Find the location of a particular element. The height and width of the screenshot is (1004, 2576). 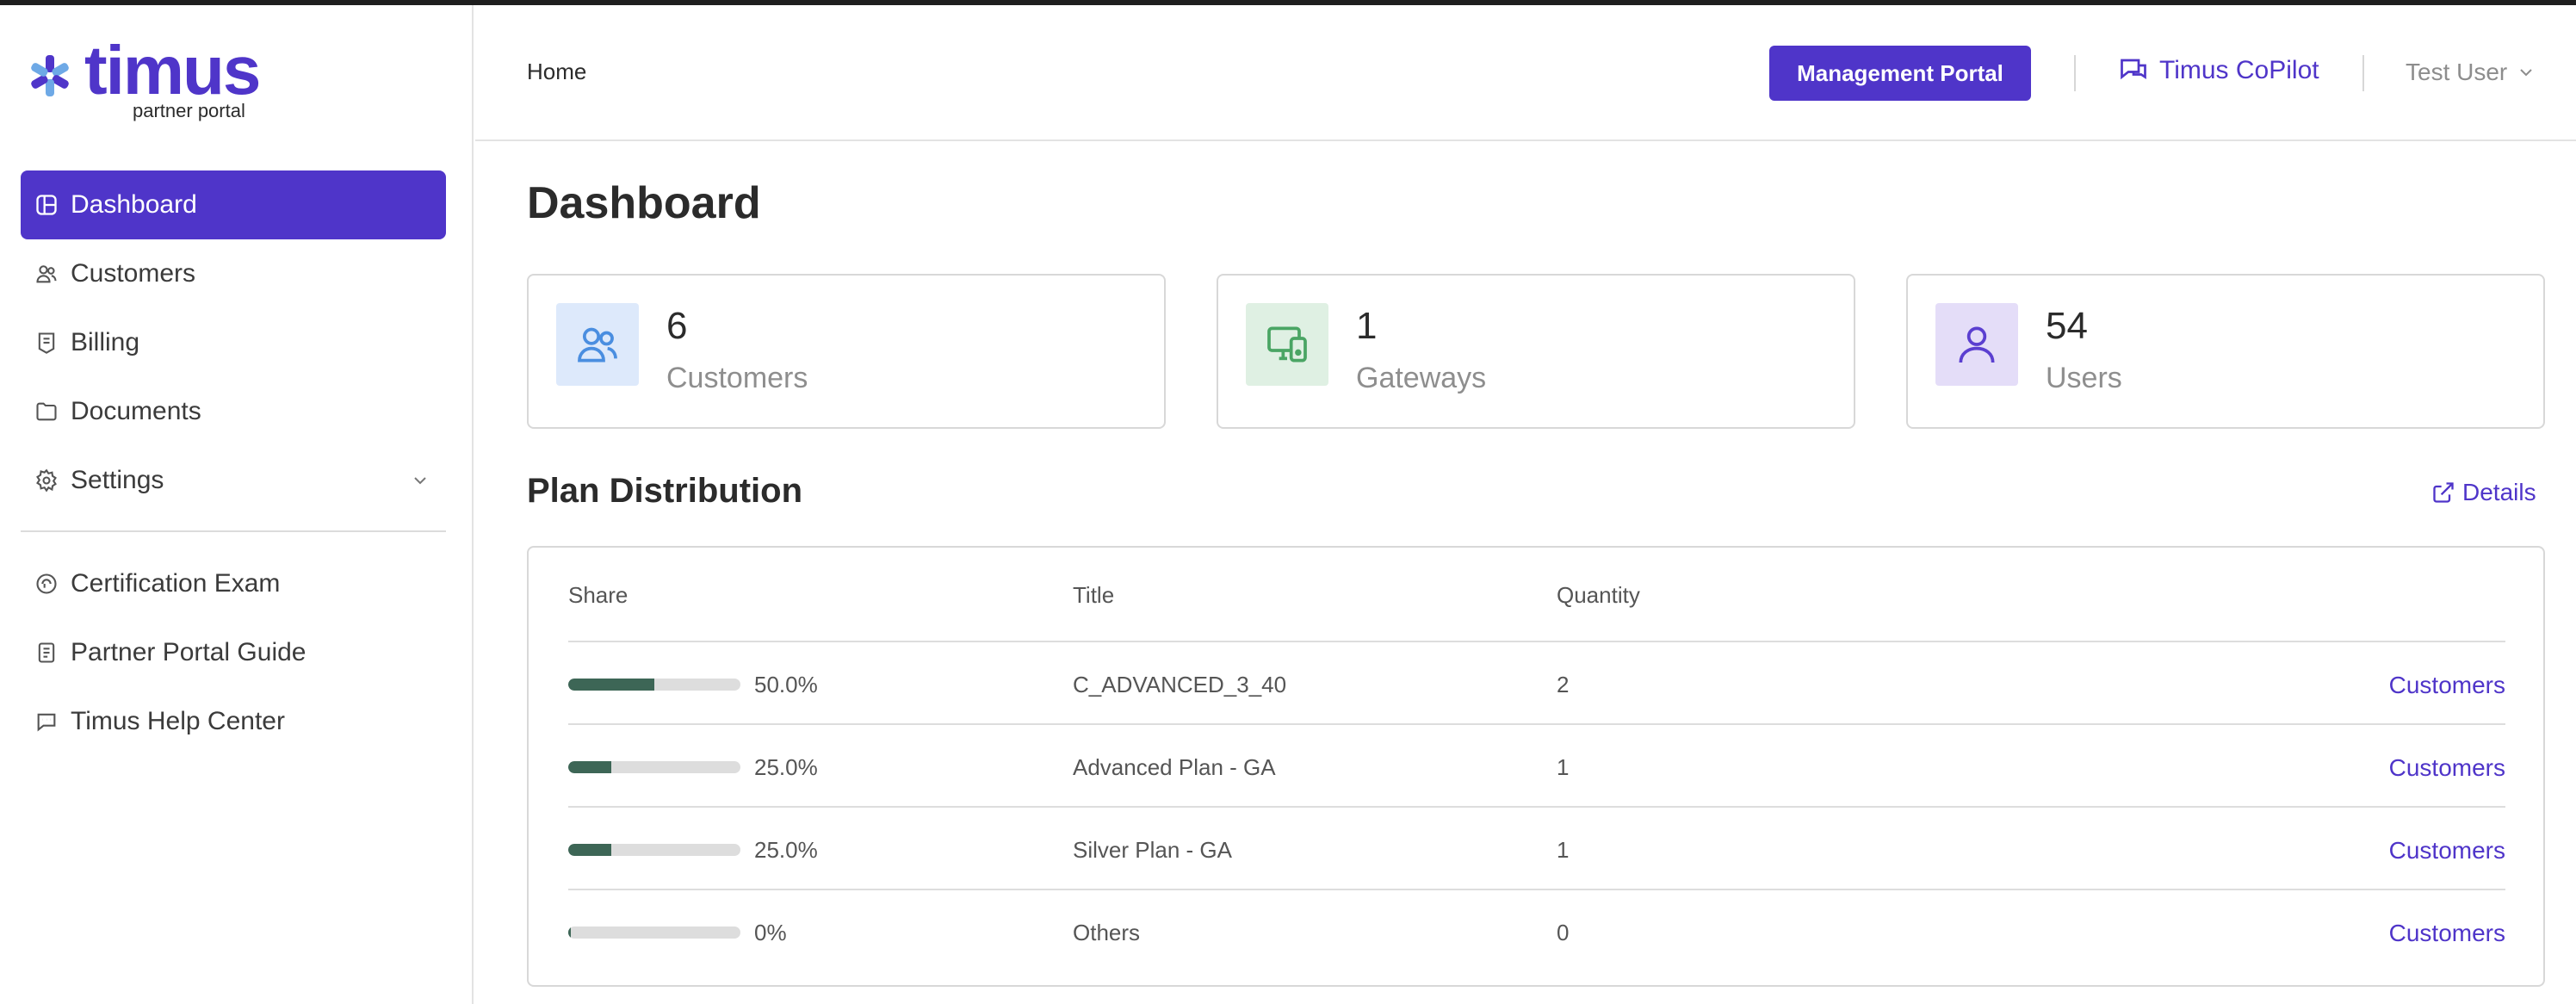

details-label: Details is located at coordinates (2499, 492).